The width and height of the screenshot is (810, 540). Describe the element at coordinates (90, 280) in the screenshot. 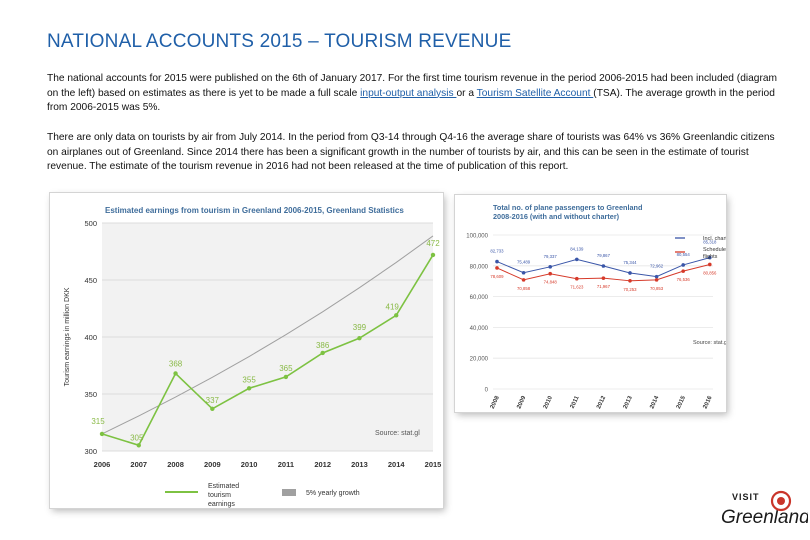

I see `y-tick-label: 450` at that location.